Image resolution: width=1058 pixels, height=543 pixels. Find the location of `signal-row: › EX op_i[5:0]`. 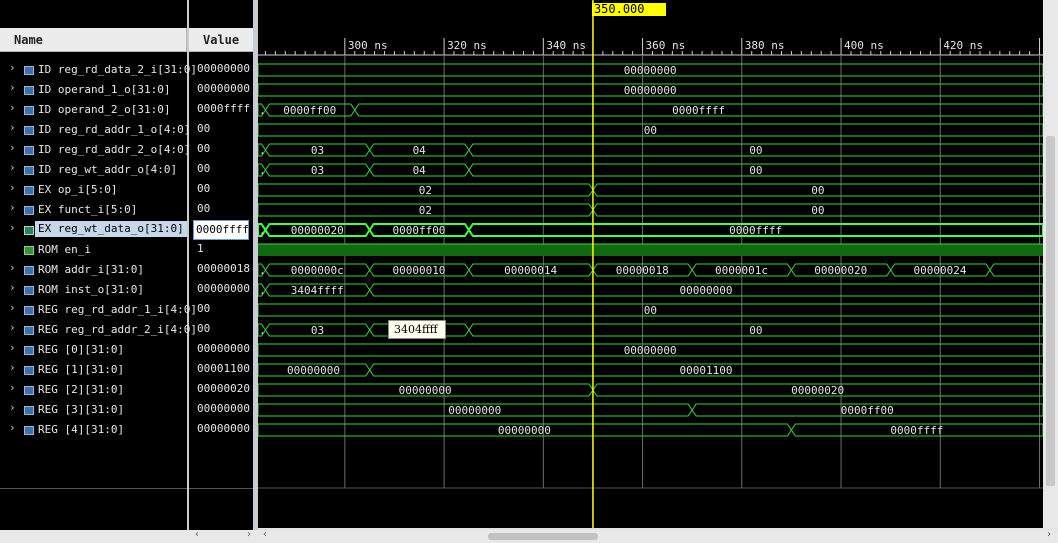

signal-row: › EX op_i[5:0] is located at coordinates (93, 190).